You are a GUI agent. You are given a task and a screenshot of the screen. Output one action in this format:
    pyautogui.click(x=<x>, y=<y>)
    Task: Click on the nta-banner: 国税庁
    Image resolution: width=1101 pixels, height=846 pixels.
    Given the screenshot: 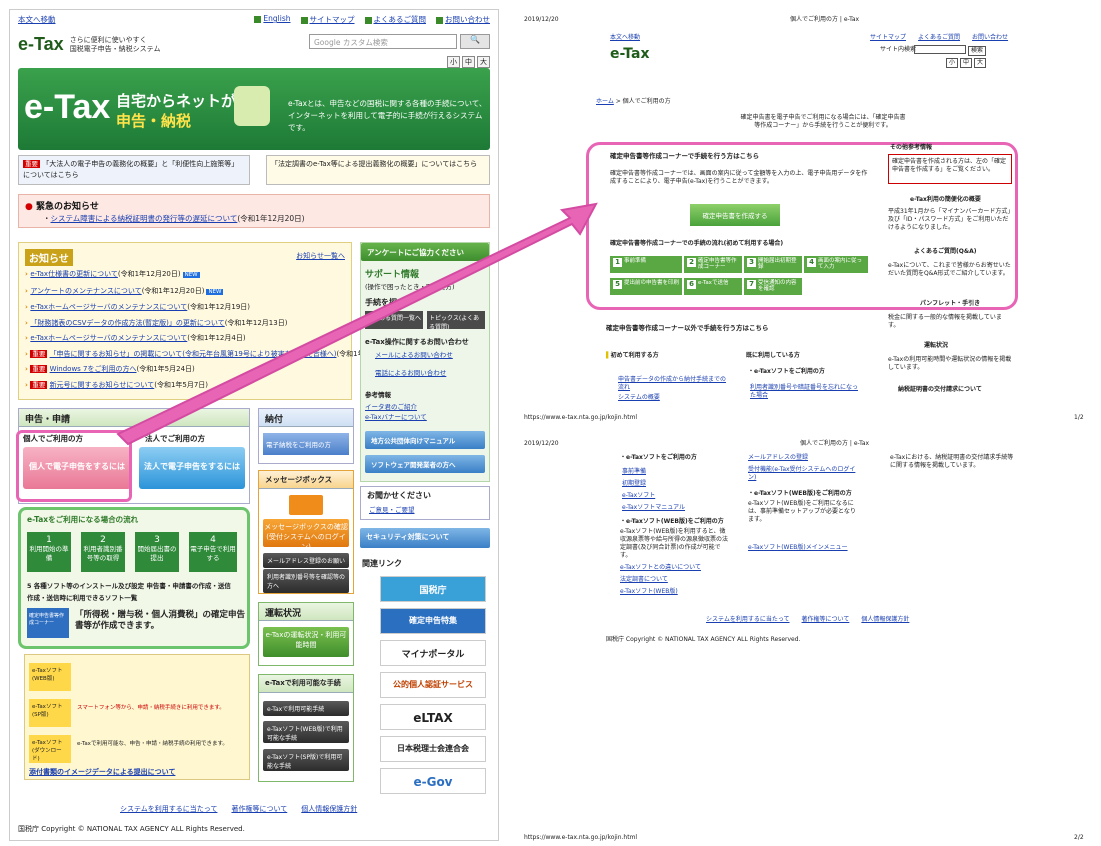 What is the action you would take?
    pyautogui.click(x=433, y=589)
    